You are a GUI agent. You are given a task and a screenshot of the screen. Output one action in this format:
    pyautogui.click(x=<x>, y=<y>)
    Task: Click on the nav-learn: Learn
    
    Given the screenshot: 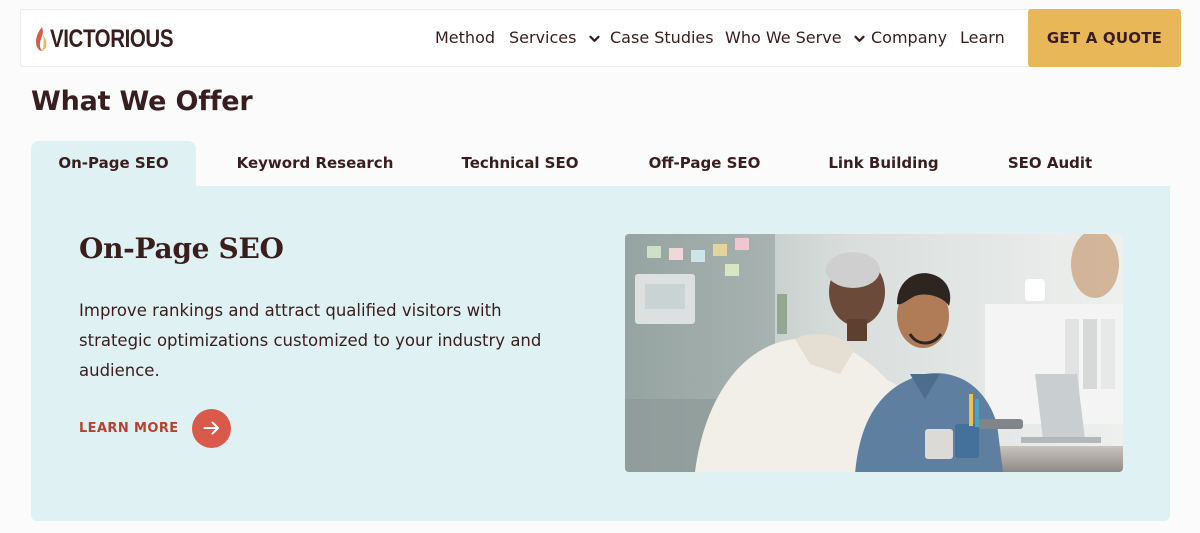 What is the action you would take?
    pyautogui.click(x=982, y=37)
    